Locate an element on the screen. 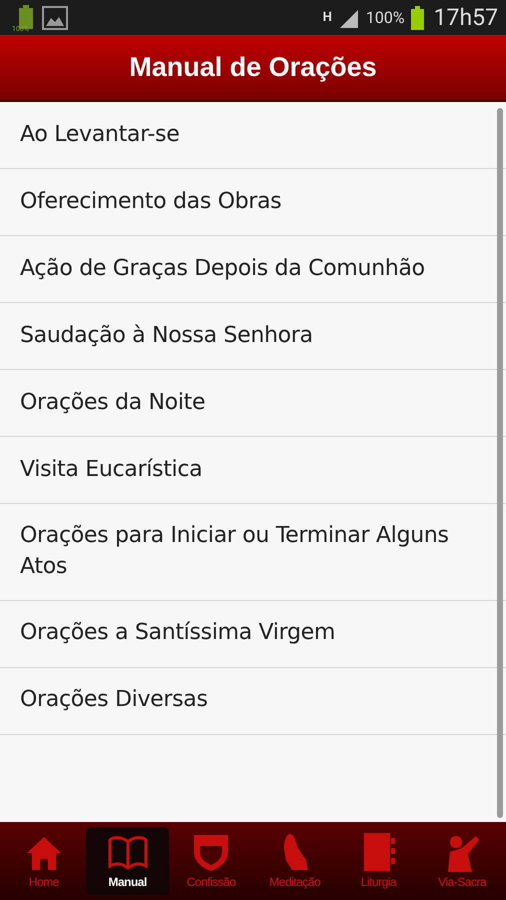  nav-tab: Manual is located at coordinates (128, 861).